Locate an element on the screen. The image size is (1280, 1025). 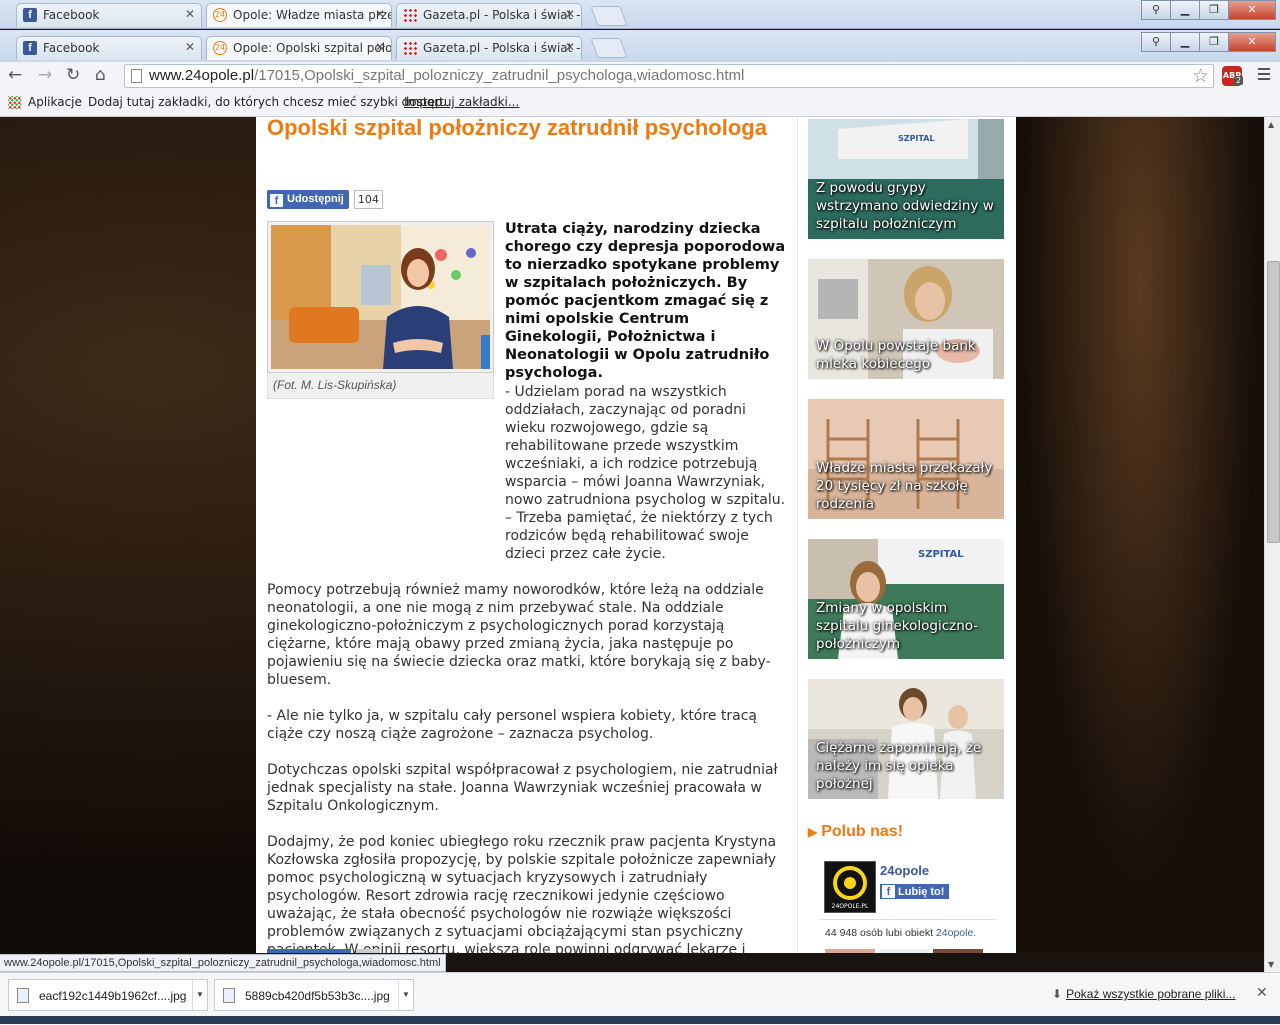
24opole-logo-graphic: 24OPOLE.PL is located at coordinates (850, 888).